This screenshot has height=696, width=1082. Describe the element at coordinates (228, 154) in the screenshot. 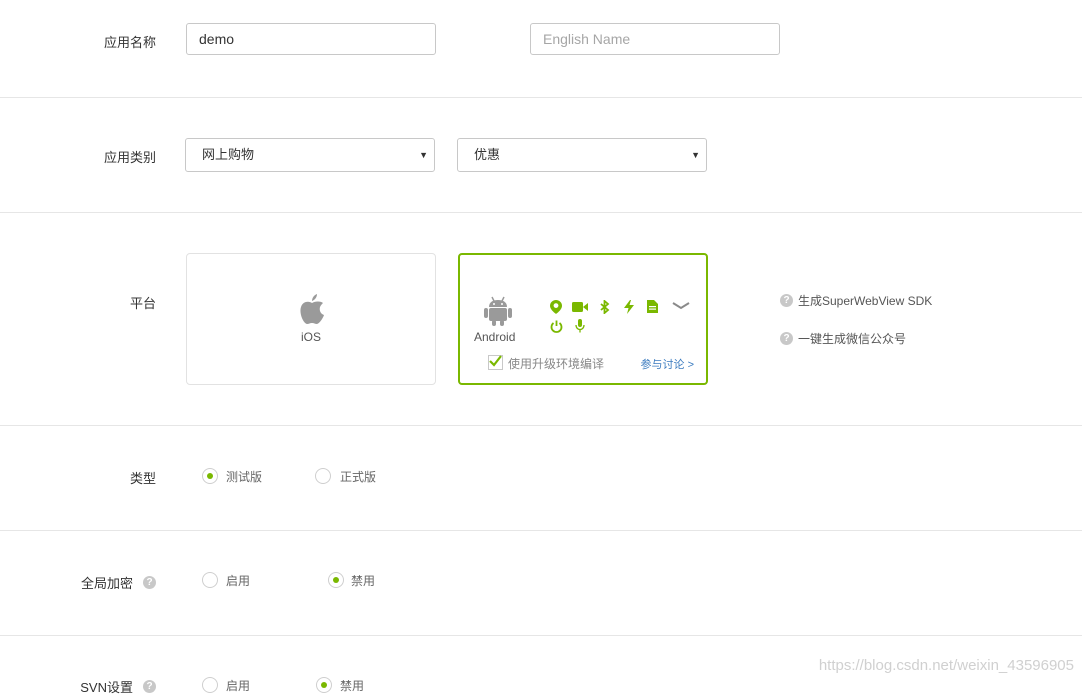

I see `category-primary-value: 网上购物` at that location.